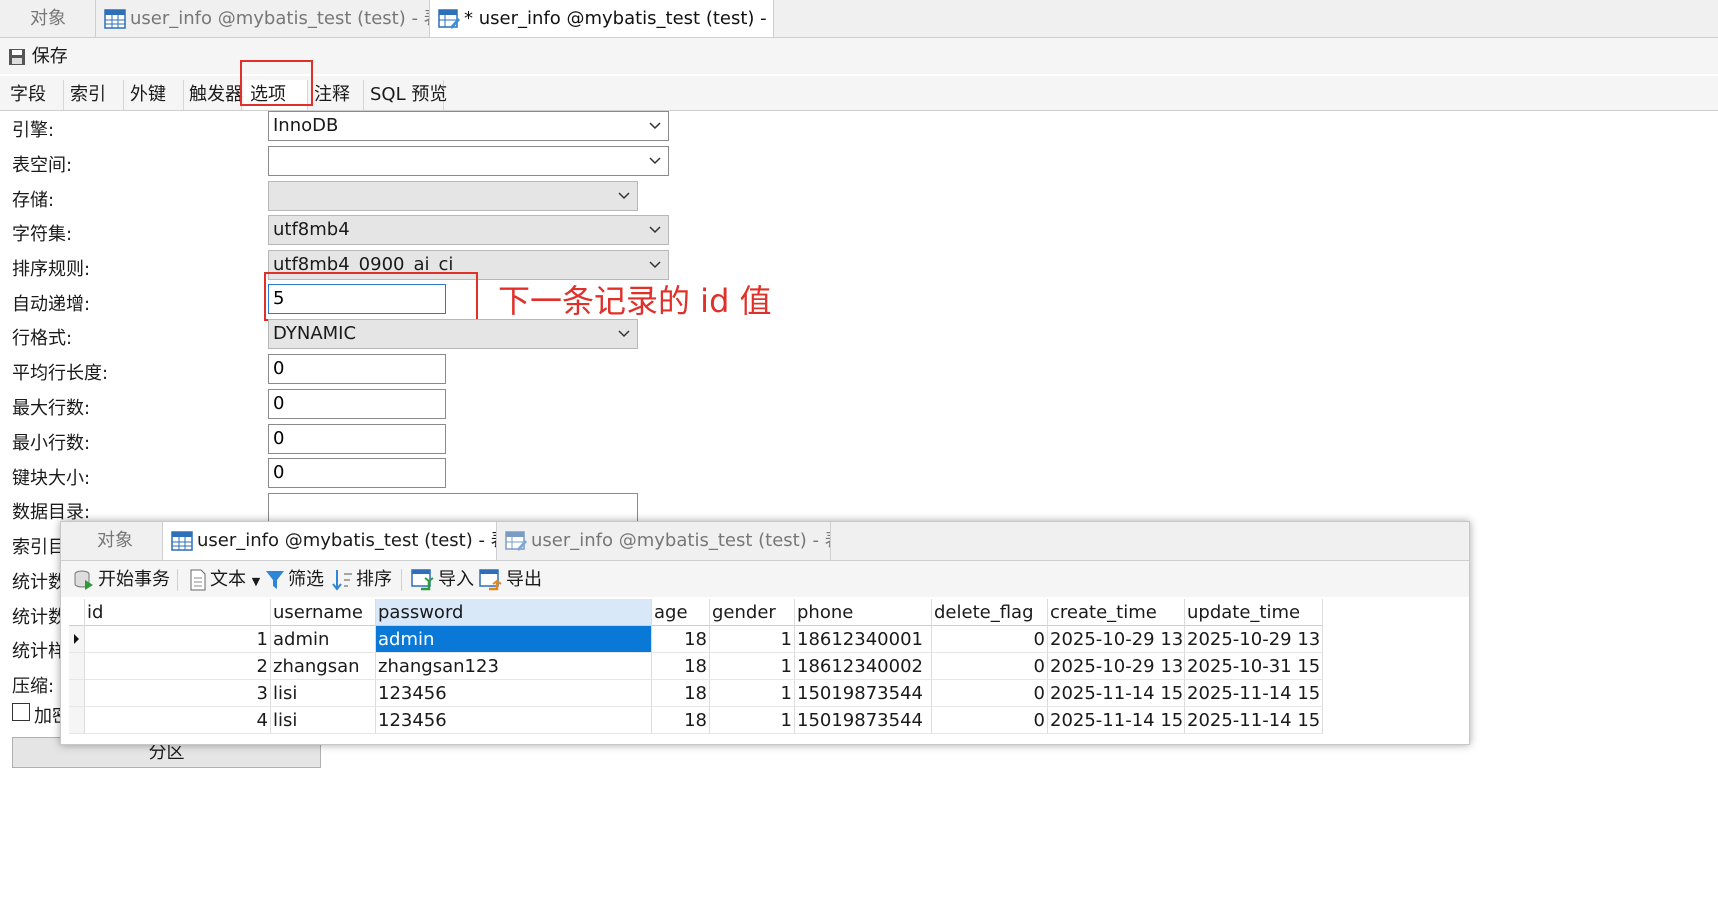 This screenshot has height=899, width=1718. Describe the element at coordinates (213, 95) in the screenshot. I see `subtab-triggers: 触发器` at that location.